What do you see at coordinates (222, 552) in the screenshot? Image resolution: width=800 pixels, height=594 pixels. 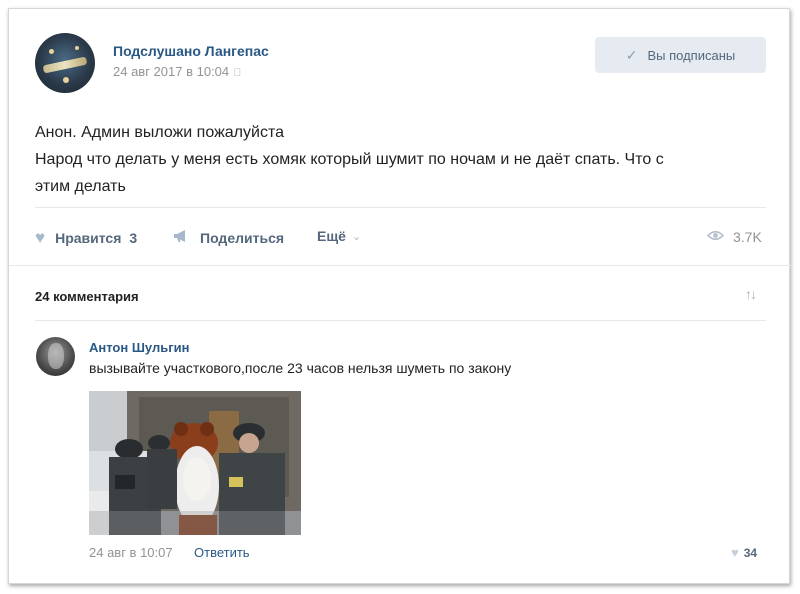 I see `reply-button: Ответить` at bounding box center [222, 552].